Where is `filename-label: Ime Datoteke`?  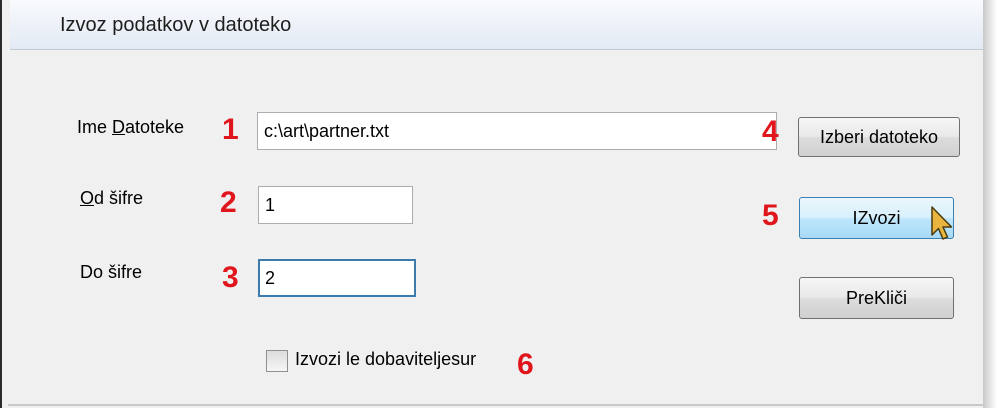 filename-label: Ime Datoteke is located at coordinates (131, 127).